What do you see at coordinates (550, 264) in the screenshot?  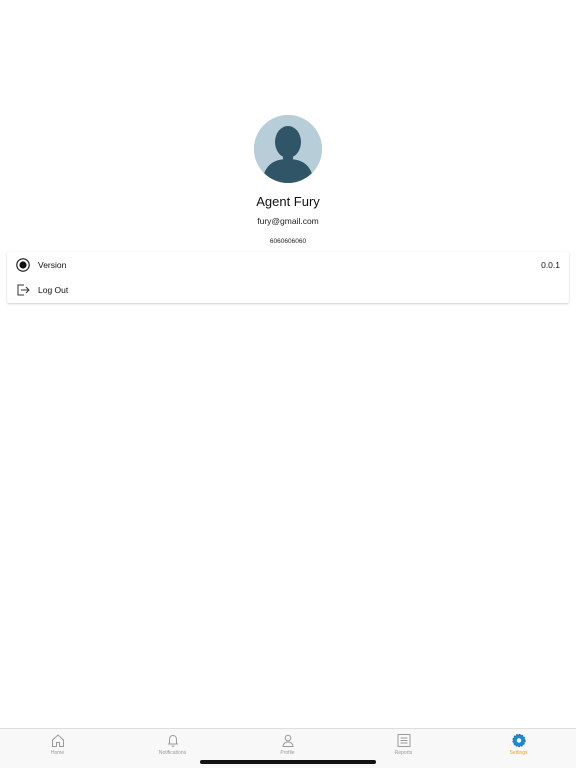 I see `version-value: 0.0.1` at bounding box center [550, 264].